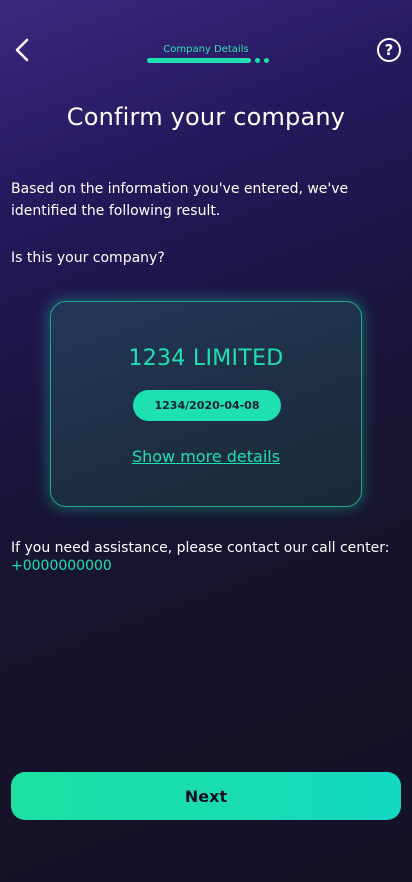 This screenshot has width=412, height=882. I want to click on step-progress, so click(208, 60).